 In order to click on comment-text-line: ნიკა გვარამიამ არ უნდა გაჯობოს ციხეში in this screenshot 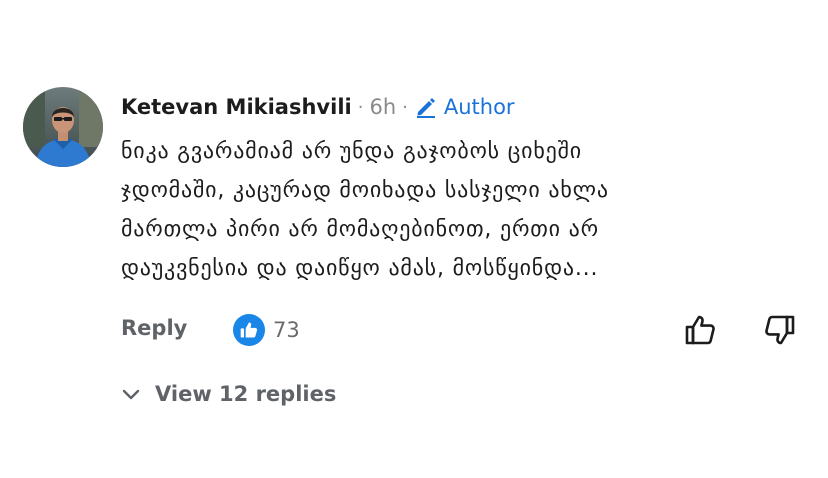, I will do `click(351, 151)`.